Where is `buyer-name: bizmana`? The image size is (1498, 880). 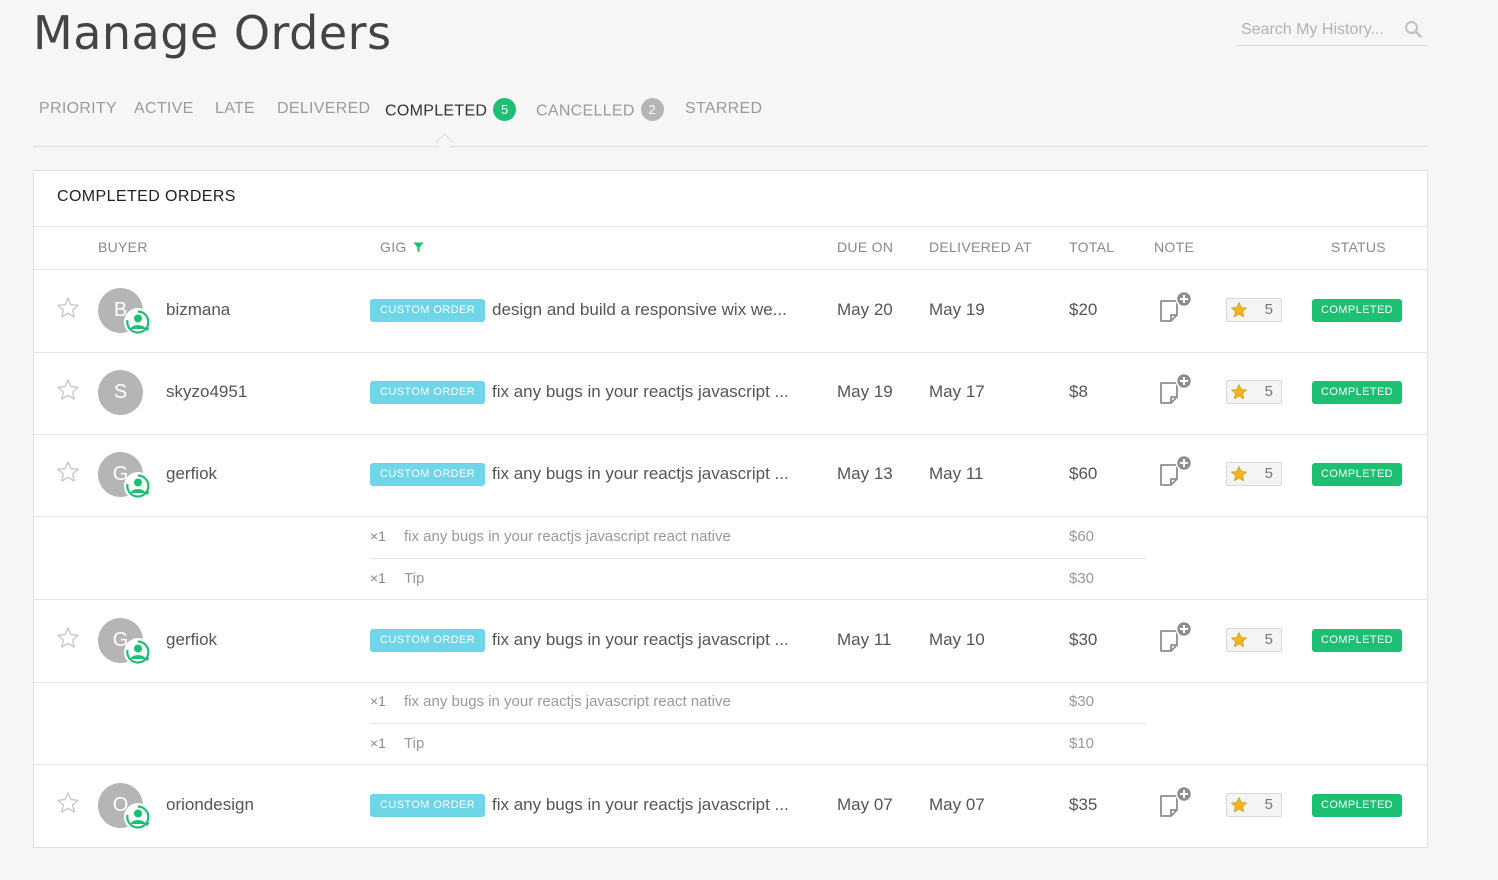 buyer-name: bizmana is located at coordinates (198, 310).